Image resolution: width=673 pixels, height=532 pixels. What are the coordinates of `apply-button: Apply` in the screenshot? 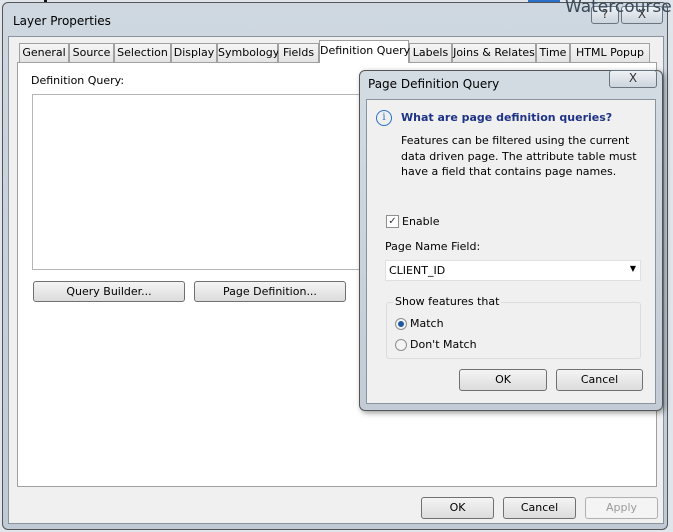 It's located at (621, 508).